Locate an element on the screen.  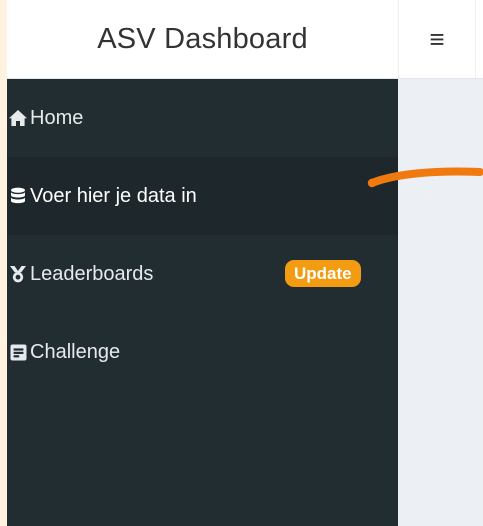
sidebar-item-leaderboards: Leaderboards Update is located at coordinates (202, 274).